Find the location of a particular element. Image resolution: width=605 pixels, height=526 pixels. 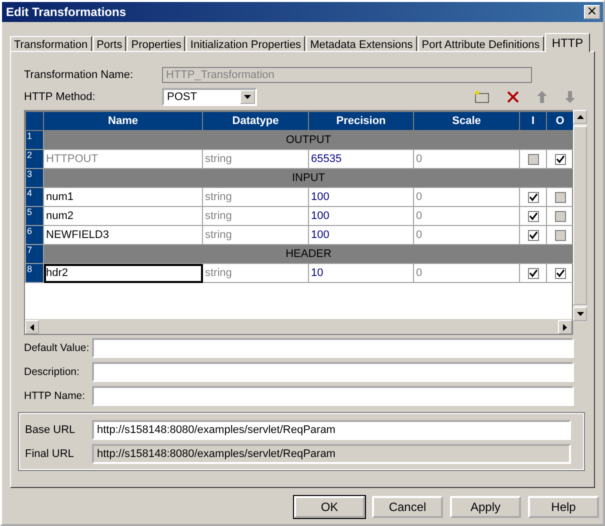

caret-up-icon is located at coordinates (580, 117).